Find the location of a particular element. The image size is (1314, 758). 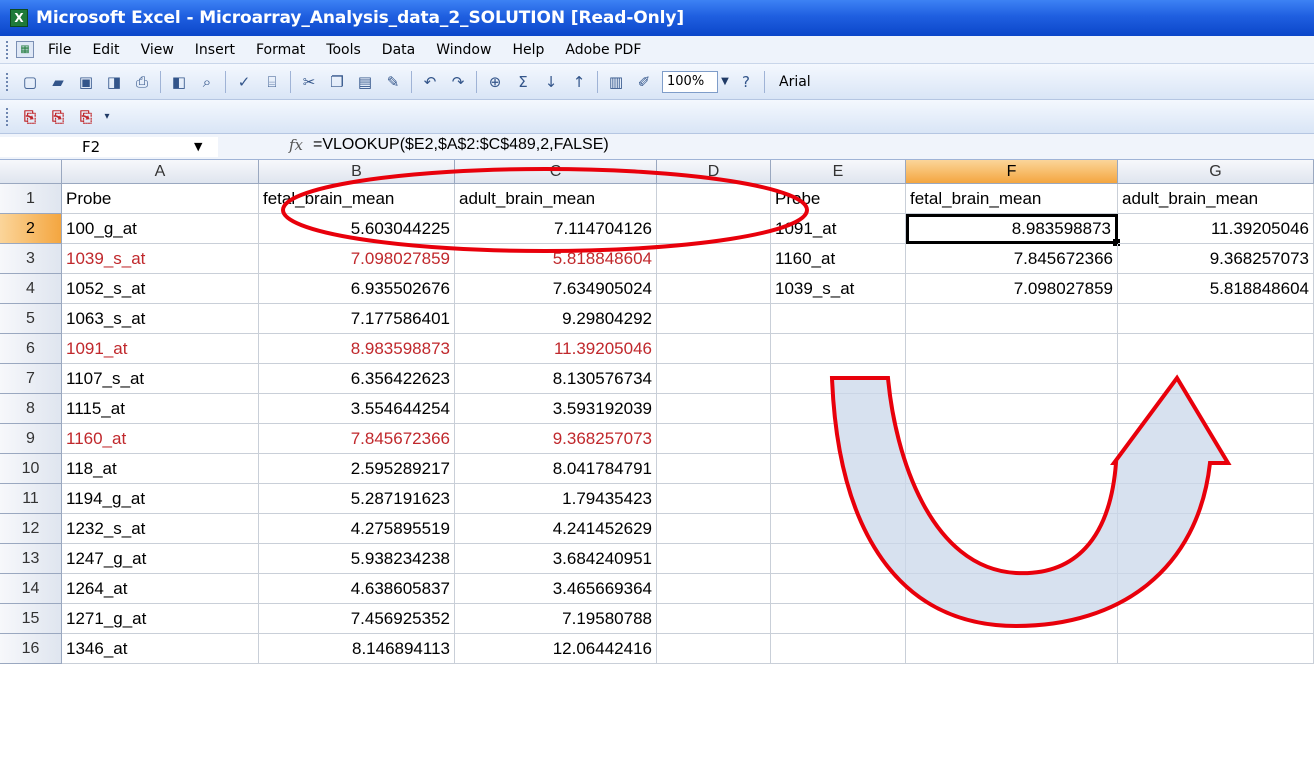

cell-c14: 3.465669364 is located at coordinates (556, 589).